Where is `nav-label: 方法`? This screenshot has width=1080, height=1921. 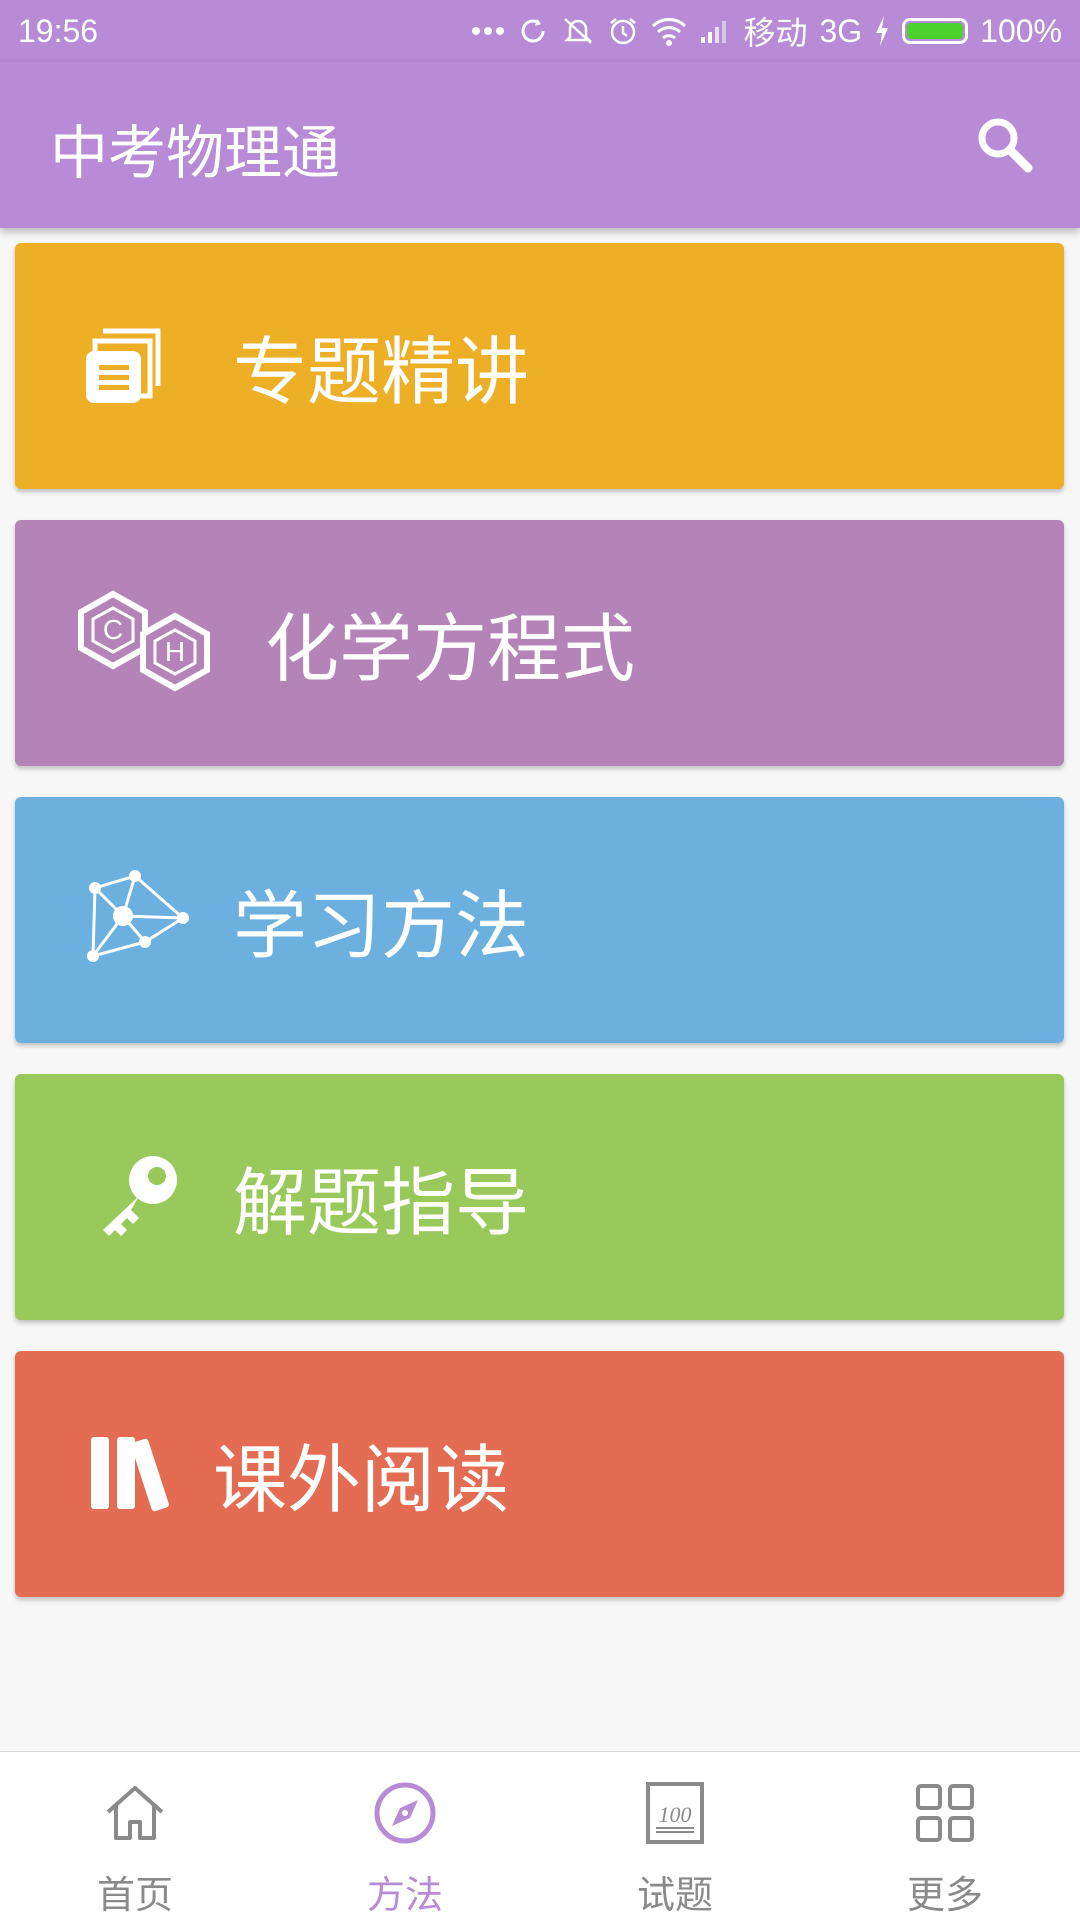 nav-label: 方法 is located at coordinates (404, 1895).